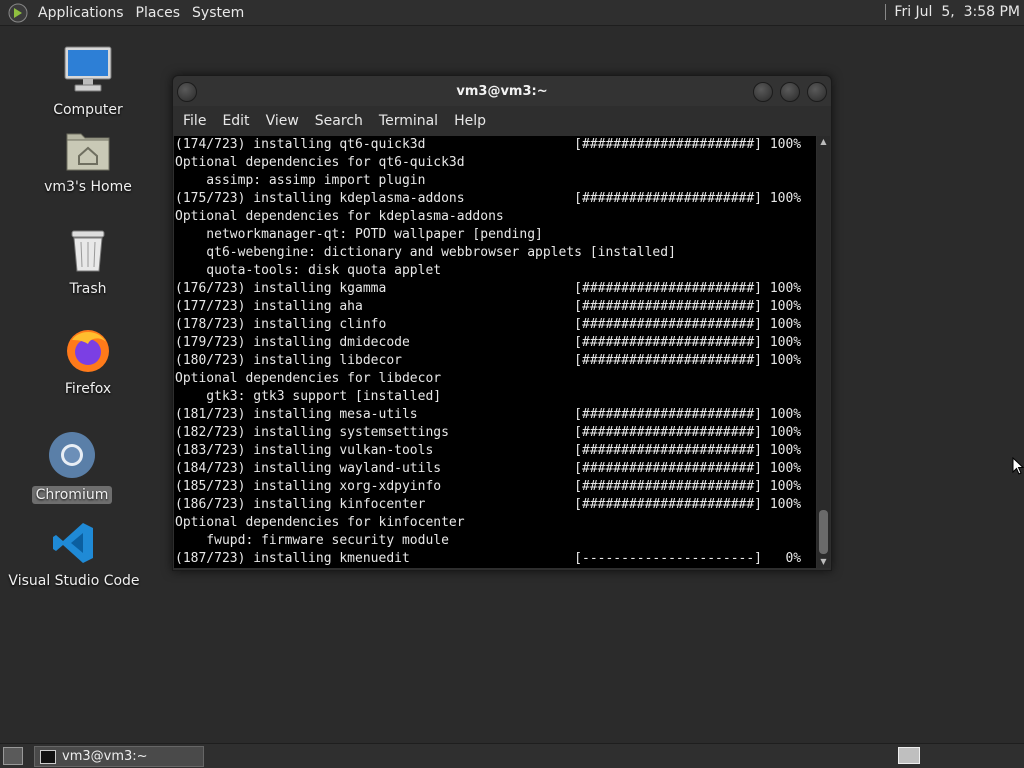 The height and width of the screenshot is (768, 1024). What do you see at coordinates (886, 12) in the screenshot?
I see `panel-separator` at bounding box center [886, 12].